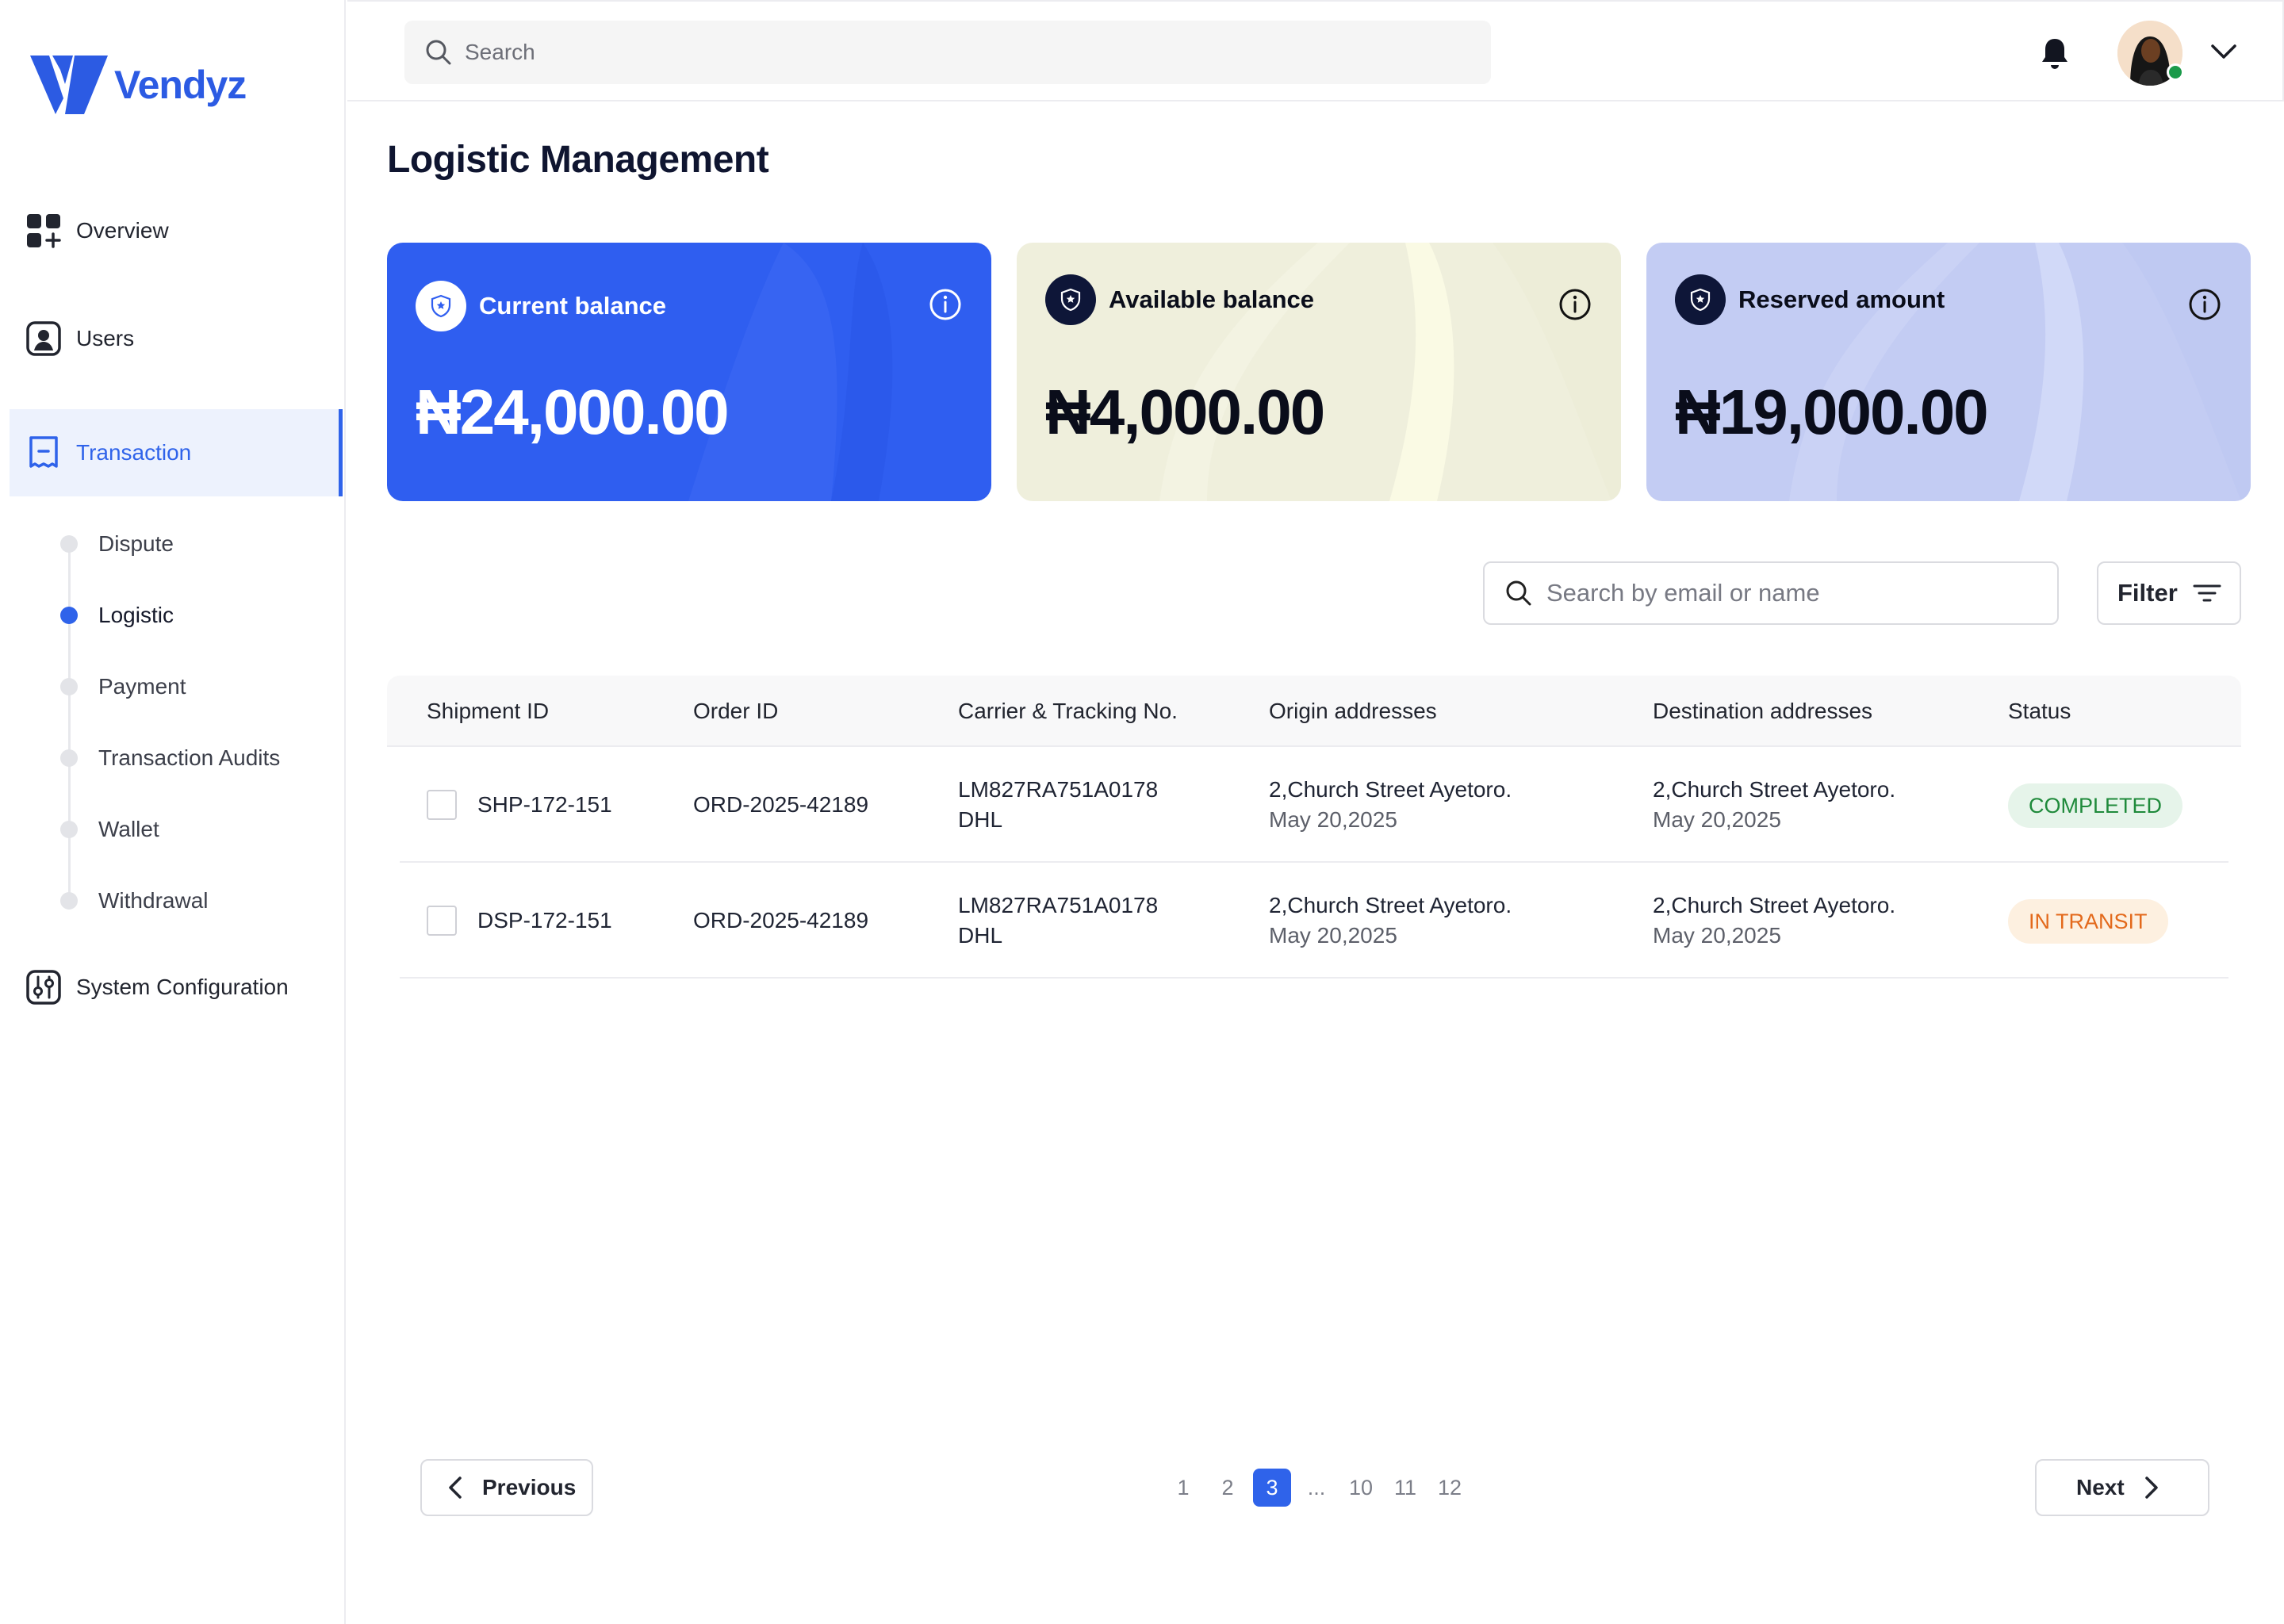  Describe the element at coordinates (2088, 921) in the screenshot. I see `status-badge: IN TRANSIT` at that location.